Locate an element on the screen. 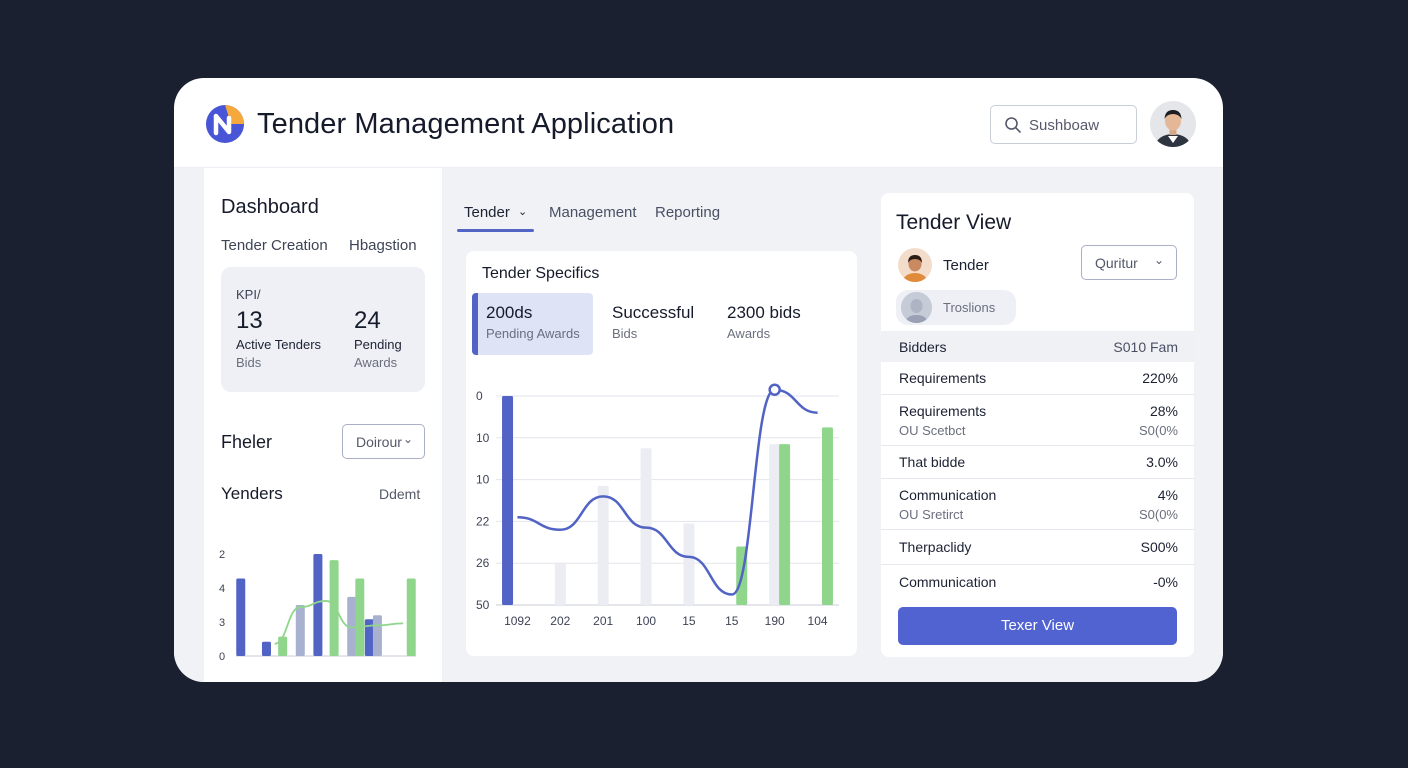 This screenshot has height=768, width=1408. kpi-label: KPI/ is located at coordinates (248, 294).